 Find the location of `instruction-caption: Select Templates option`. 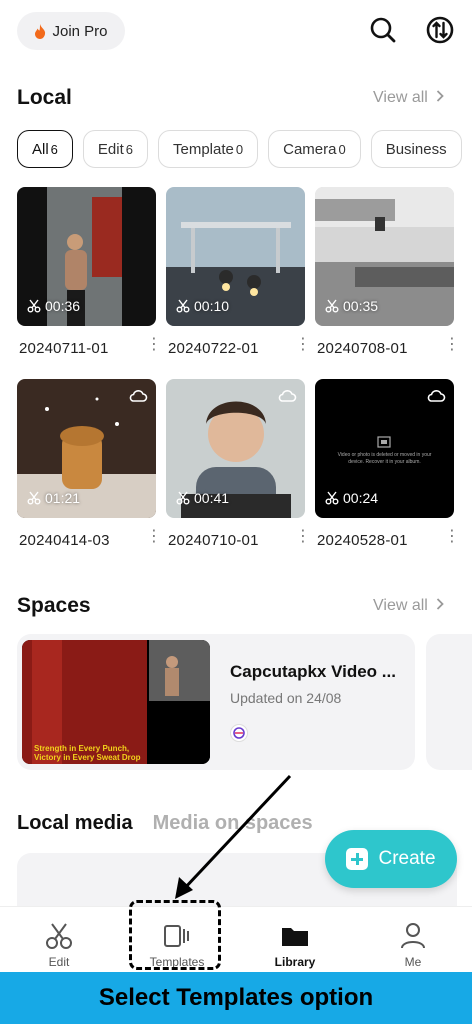

instruction-caption: Select Templates option is located at coordinates (236, 998).